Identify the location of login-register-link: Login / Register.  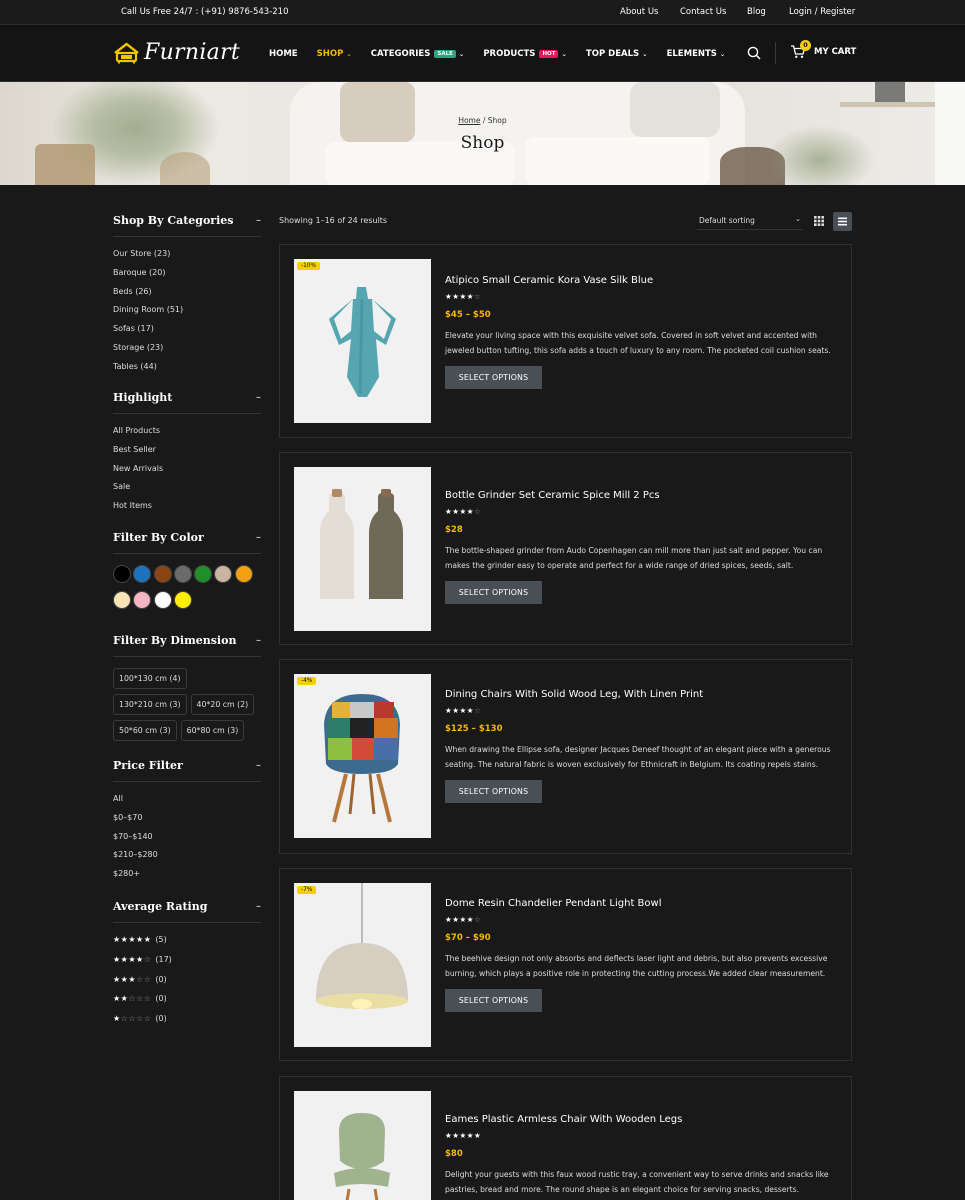
(822, 12).